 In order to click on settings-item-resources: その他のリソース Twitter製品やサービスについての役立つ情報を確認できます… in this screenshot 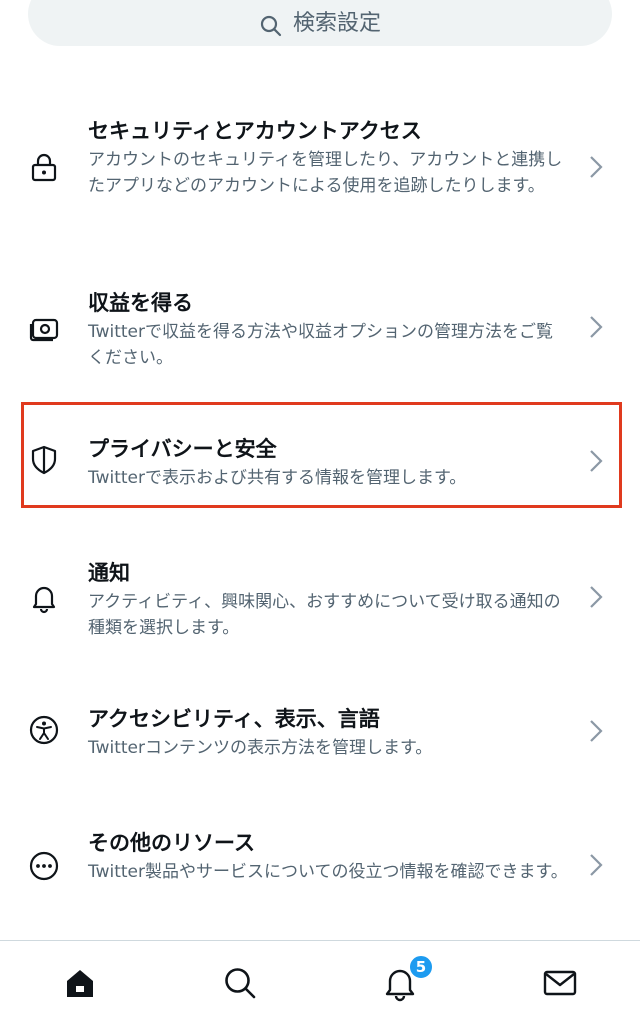, I will do `click(320, 871)`.